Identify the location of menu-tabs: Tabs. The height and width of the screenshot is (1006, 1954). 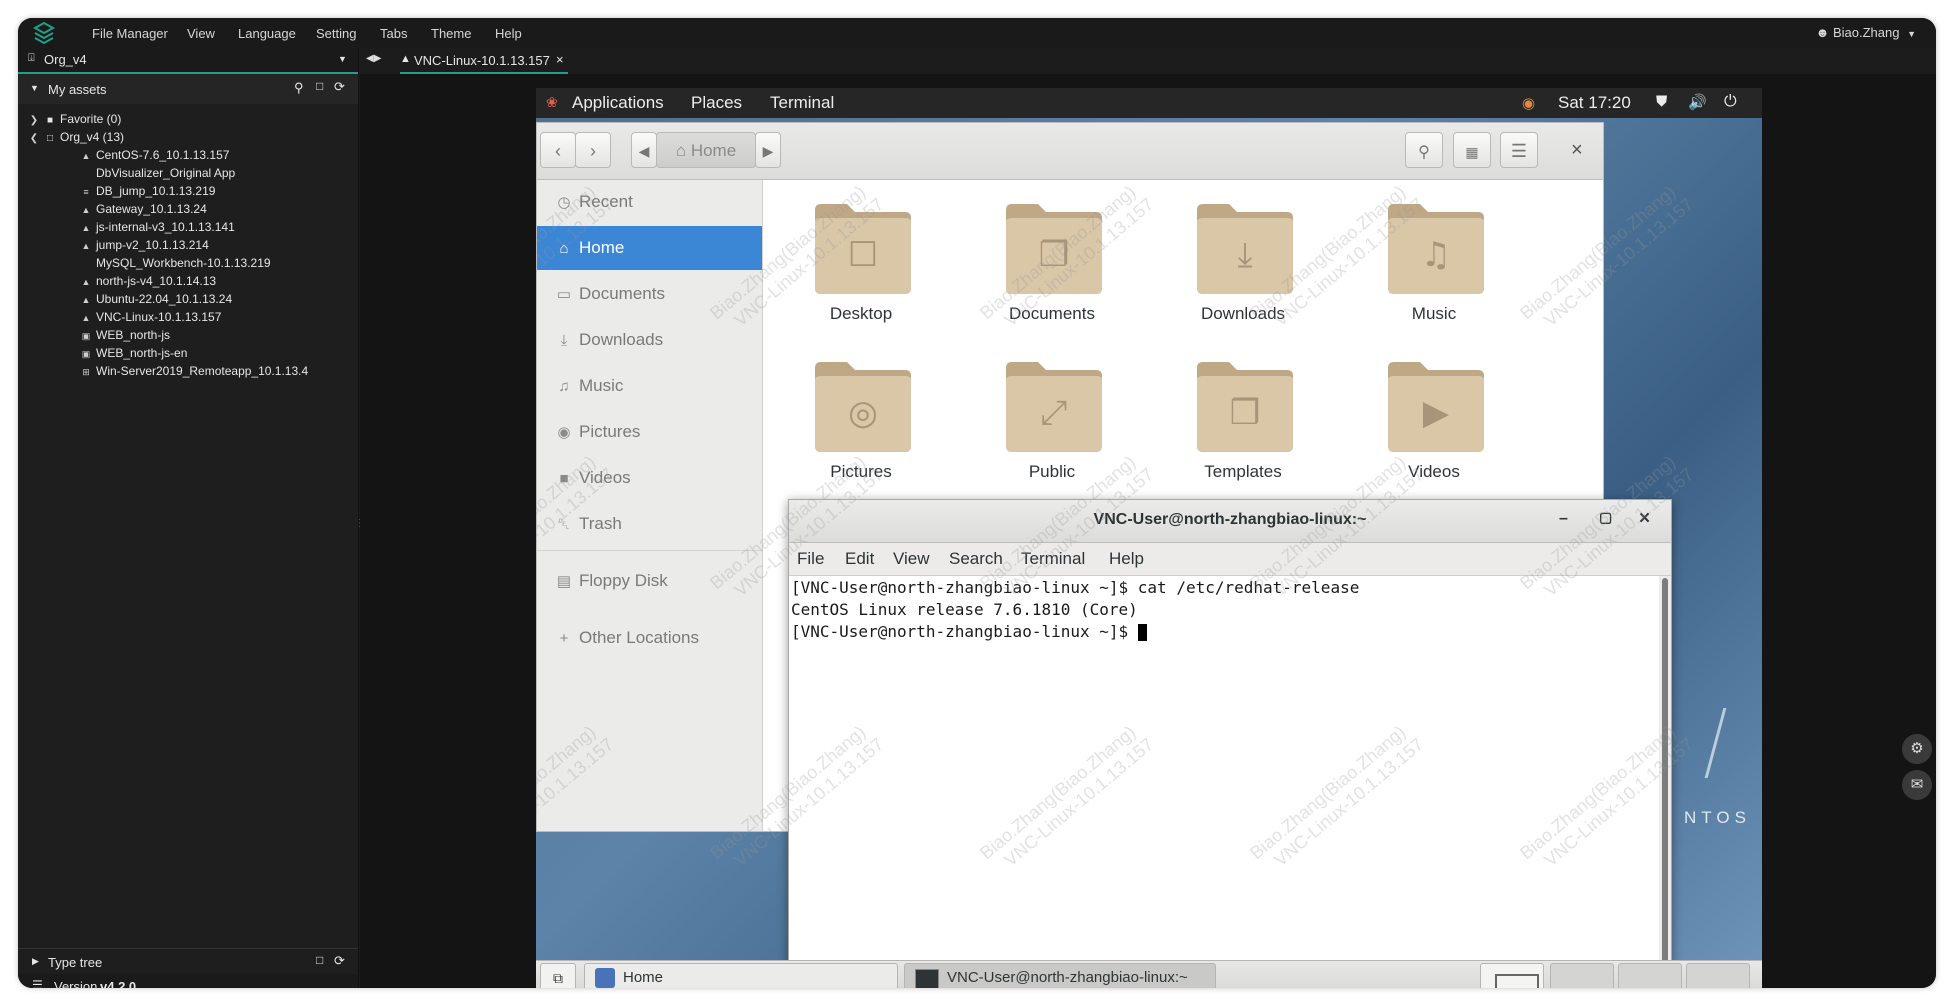
(393, 33).